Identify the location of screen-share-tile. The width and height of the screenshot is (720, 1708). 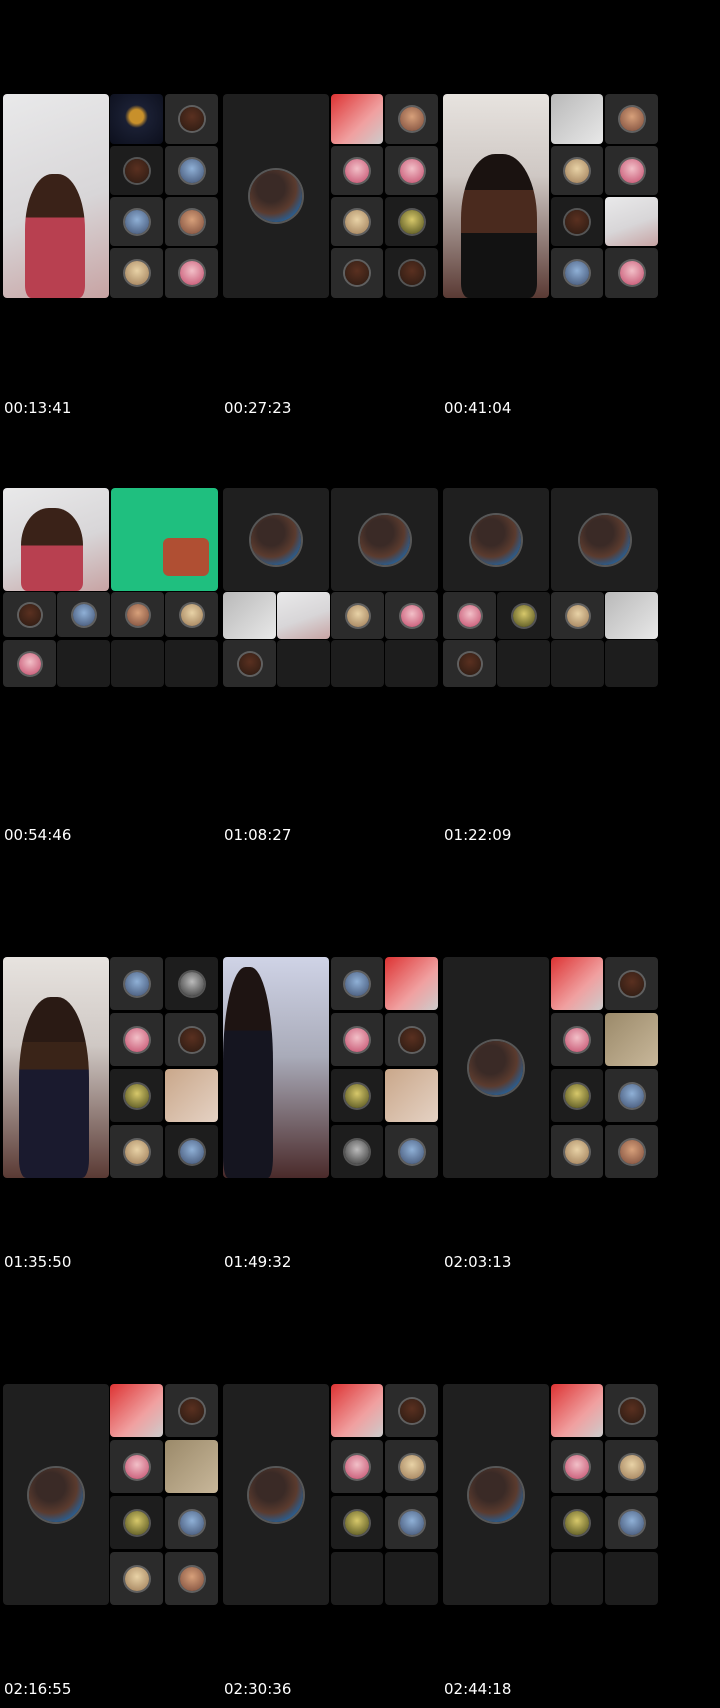
(164, 539).